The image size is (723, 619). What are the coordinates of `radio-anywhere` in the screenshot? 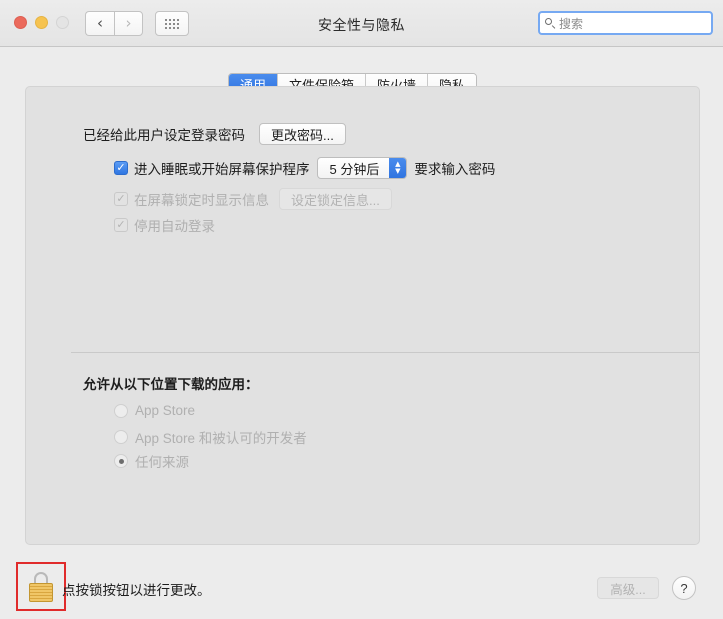 It's located at (121, 461).